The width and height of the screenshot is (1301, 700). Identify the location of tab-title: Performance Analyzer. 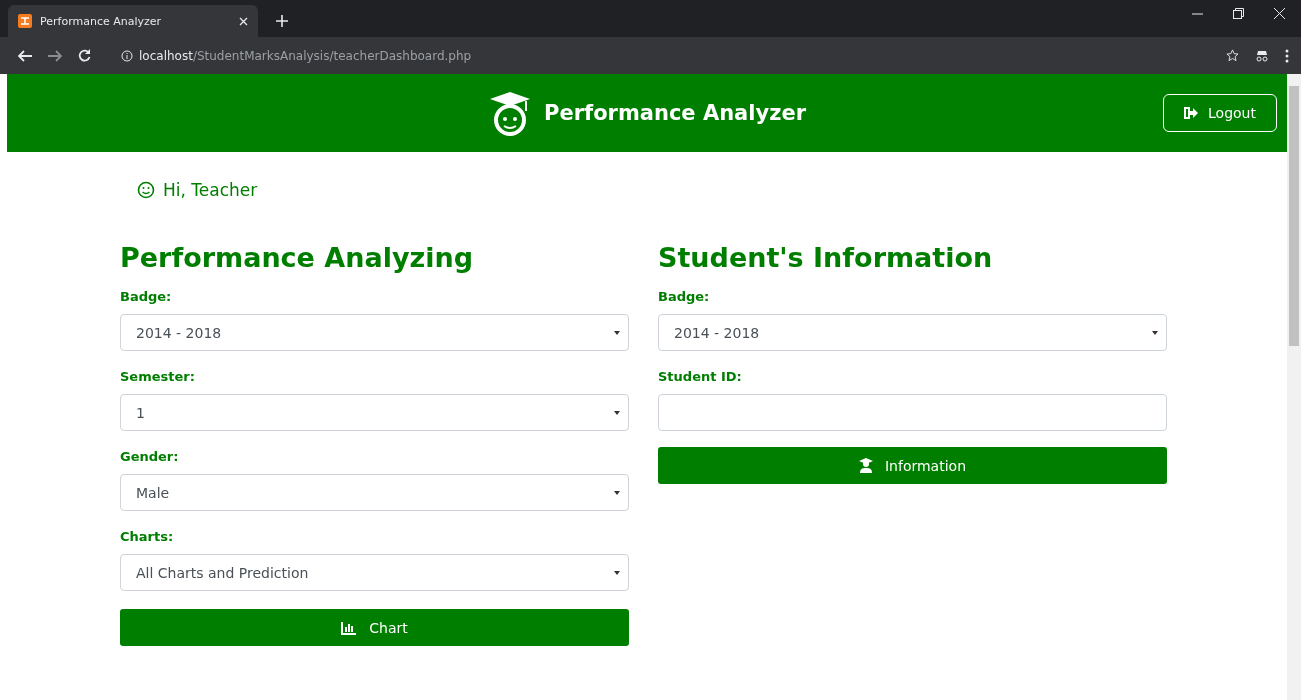
(101, 21).